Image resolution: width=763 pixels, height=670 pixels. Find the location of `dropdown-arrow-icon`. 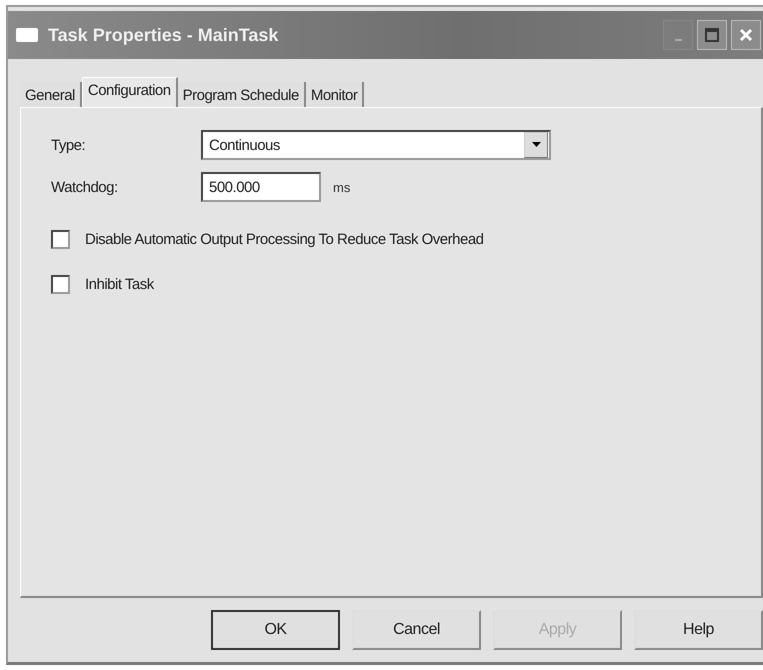

dropdown-arrow-icon is located at coordinates (536, 145).